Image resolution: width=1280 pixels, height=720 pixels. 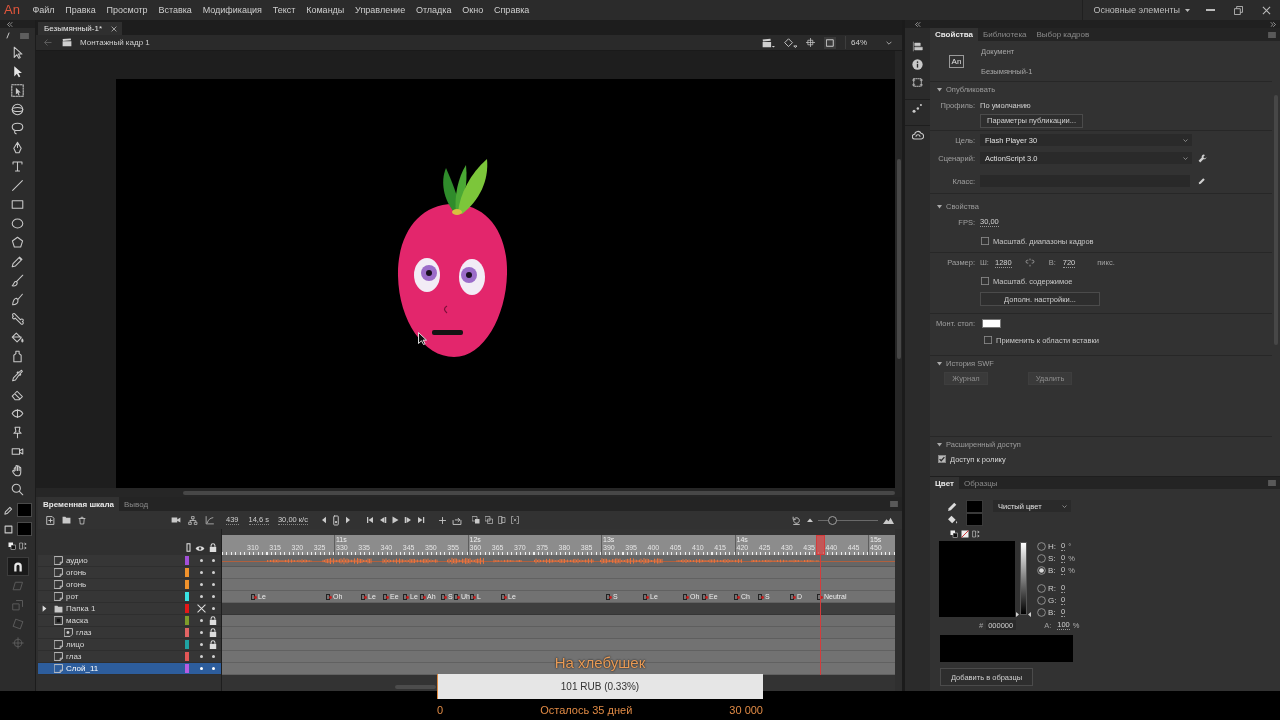 What do you see at coordinates (917, 64) in the screenshot?
I see `info-icon` at bounding box center [917, 64].